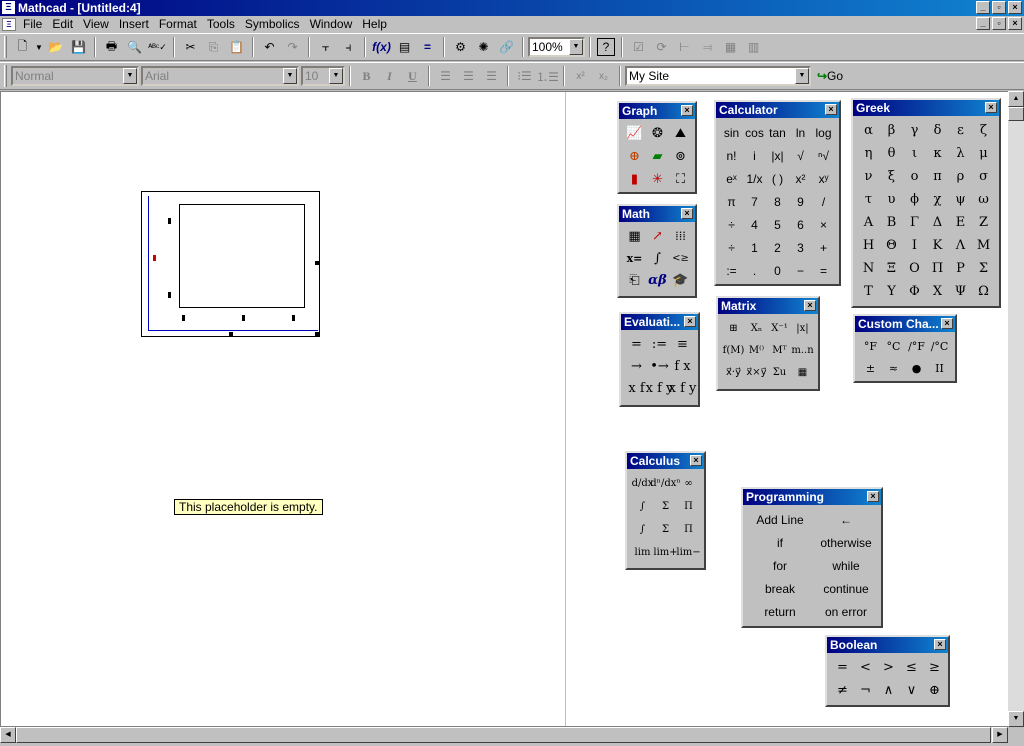 This screenshot has height=746, width=1024. I want to click on size-combo: 10 ▼, so click(323, 76).